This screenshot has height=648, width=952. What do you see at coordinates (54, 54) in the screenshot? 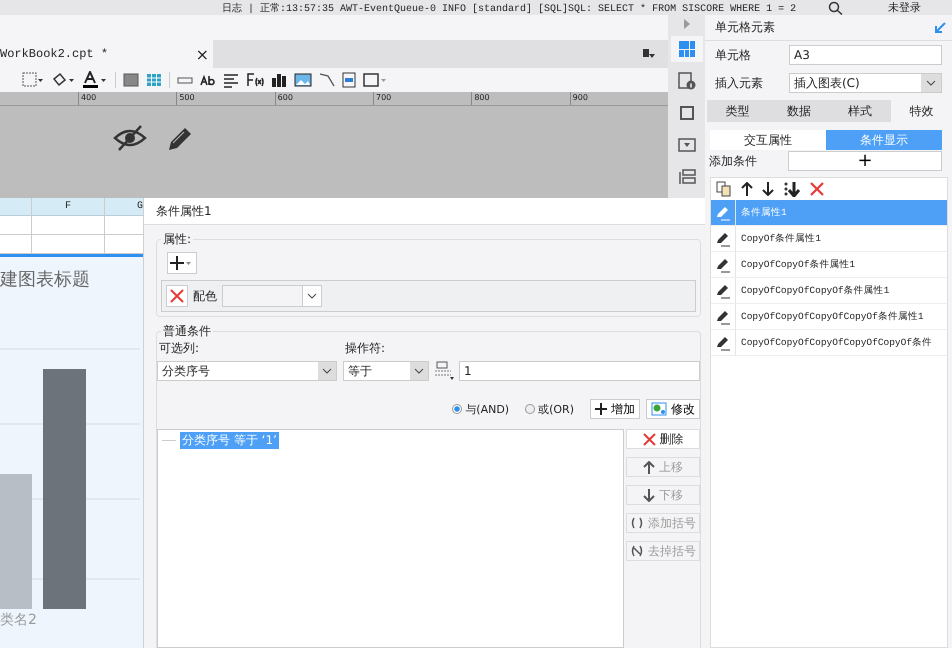
I see `file-tab-title: WorkBook2.cpt *` at bounding box center [54, 54].